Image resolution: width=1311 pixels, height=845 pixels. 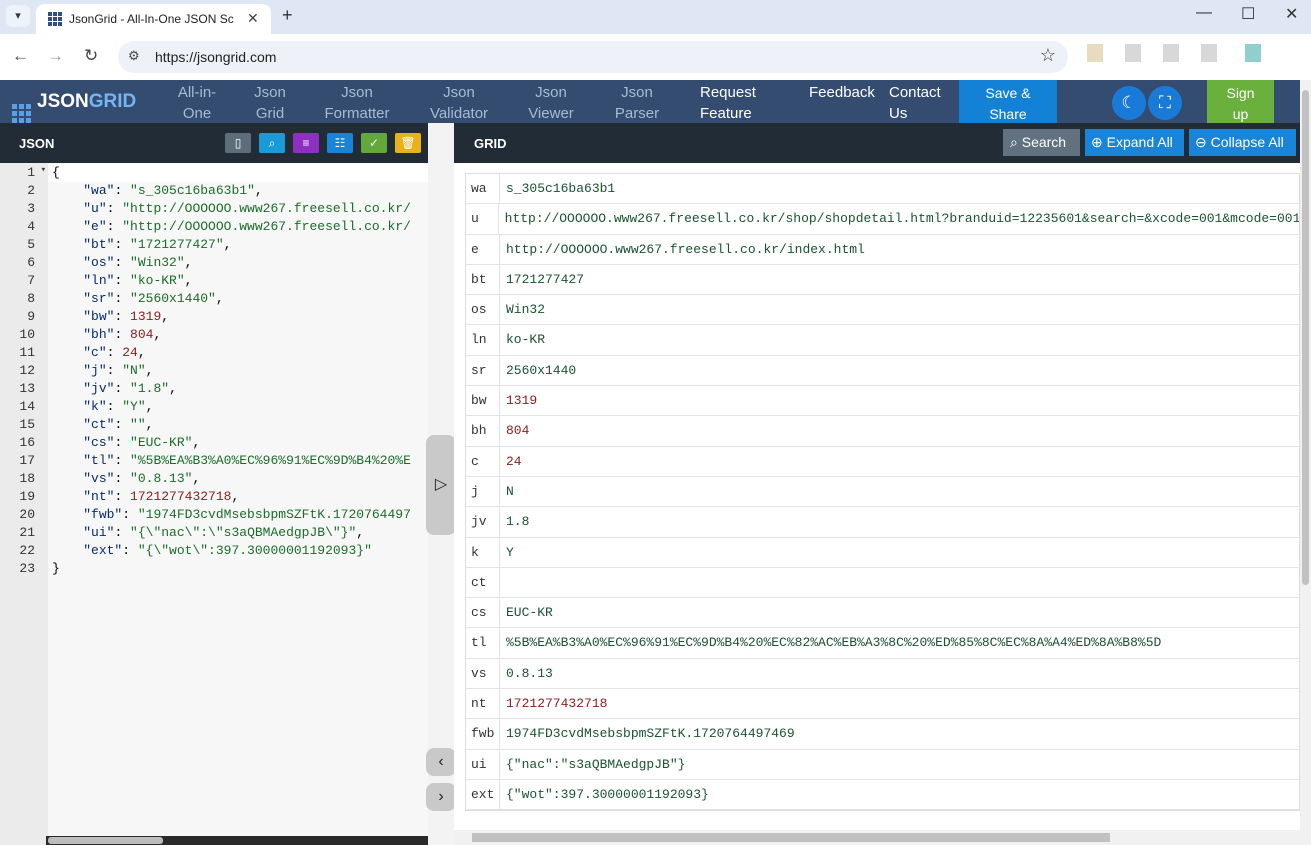 What do you see at coordinates (522, 309) in the screenshot?
I see `grid-value: Win32` at bounding box center [522, 309].